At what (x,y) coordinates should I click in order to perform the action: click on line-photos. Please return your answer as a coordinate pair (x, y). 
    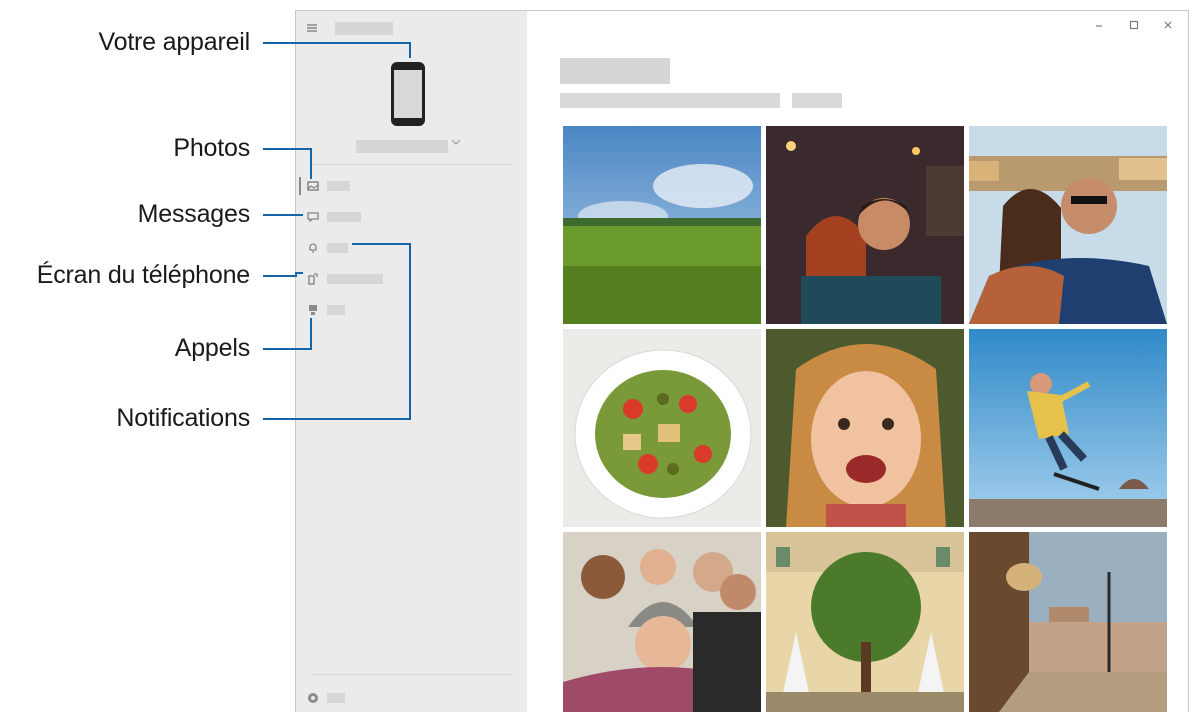
    Looking at the image, I should click on (287, 163).